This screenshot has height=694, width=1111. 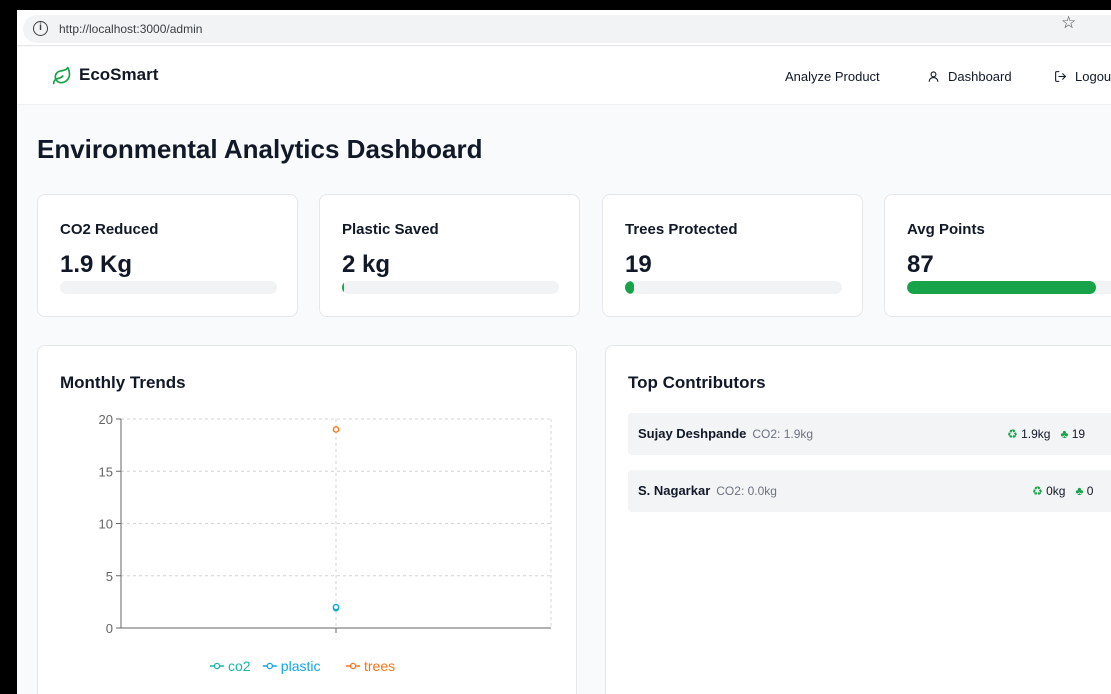 What do you see at coordinates (1090, 491) in the screenshot?
I see `contributor-trees: 0` at bounding box center [1090, 491].